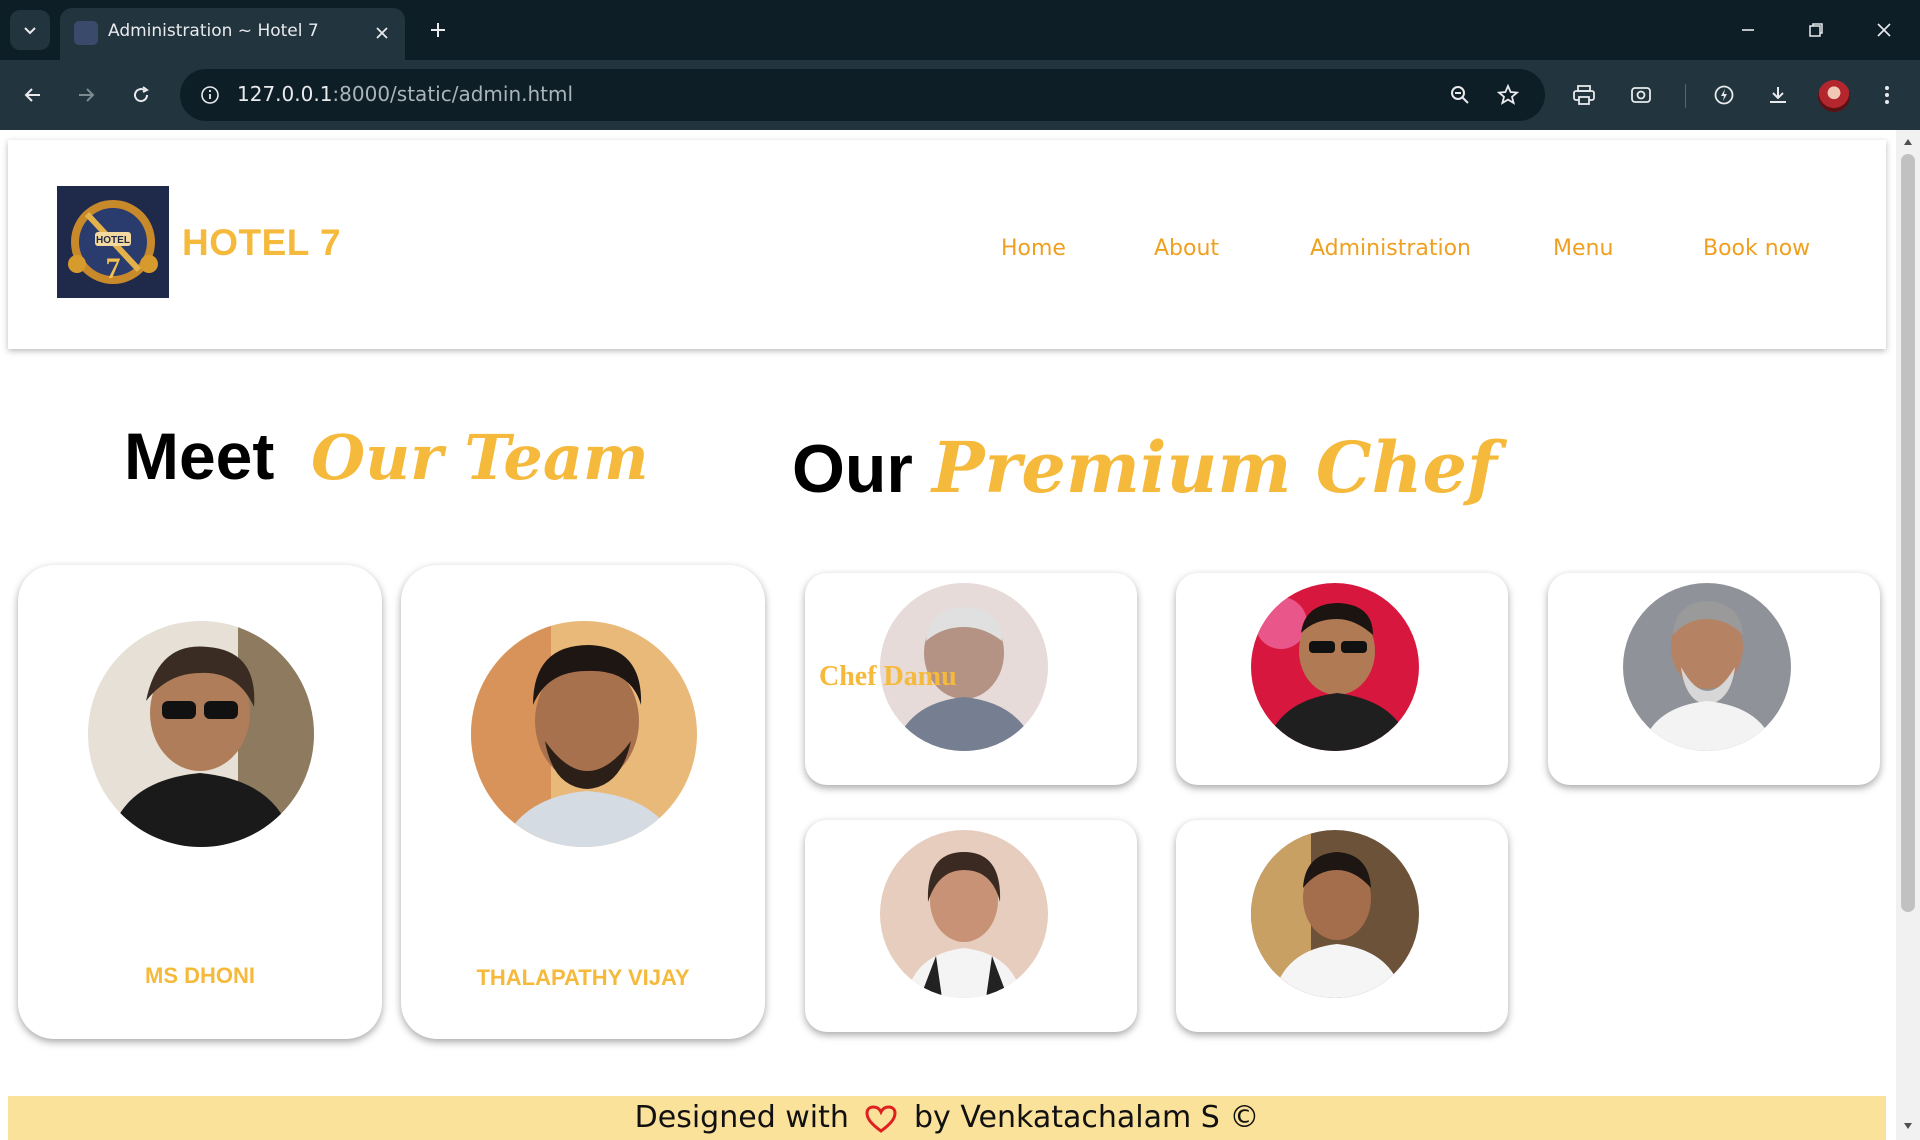  Describe the element at coordinates (199, 456) in the screenshot. I see `team-heading-plain: Meet` at that location.